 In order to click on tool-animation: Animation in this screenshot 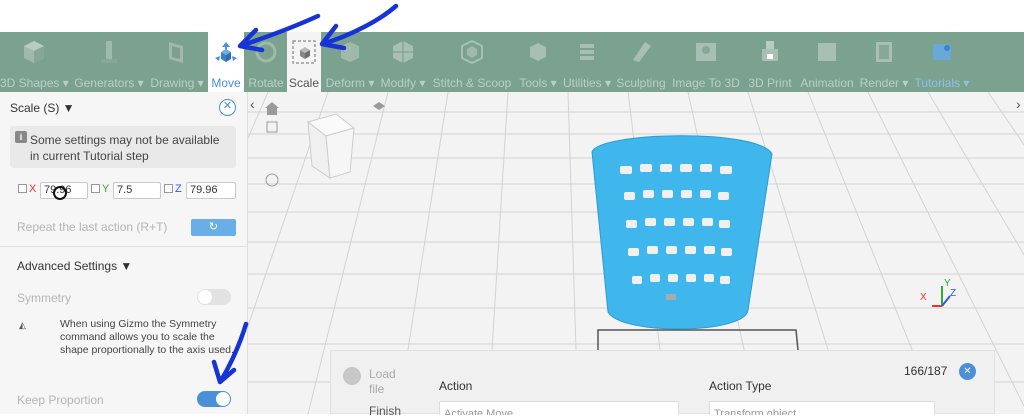, I will do `click(827, 62)`.